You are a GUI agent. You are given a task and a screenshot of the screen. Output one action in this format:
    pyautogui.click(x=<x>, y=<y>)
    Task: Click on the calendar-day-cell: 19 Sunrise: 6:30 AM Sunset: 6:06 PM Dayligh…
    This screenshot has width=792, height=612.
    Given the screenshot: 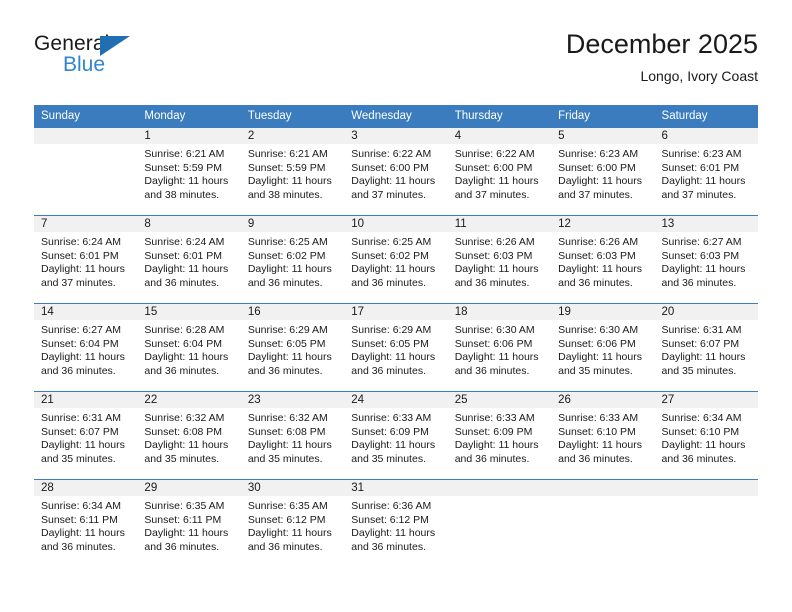 What is the action you would take?
    pyautogui.click(x=603, y=347)
    